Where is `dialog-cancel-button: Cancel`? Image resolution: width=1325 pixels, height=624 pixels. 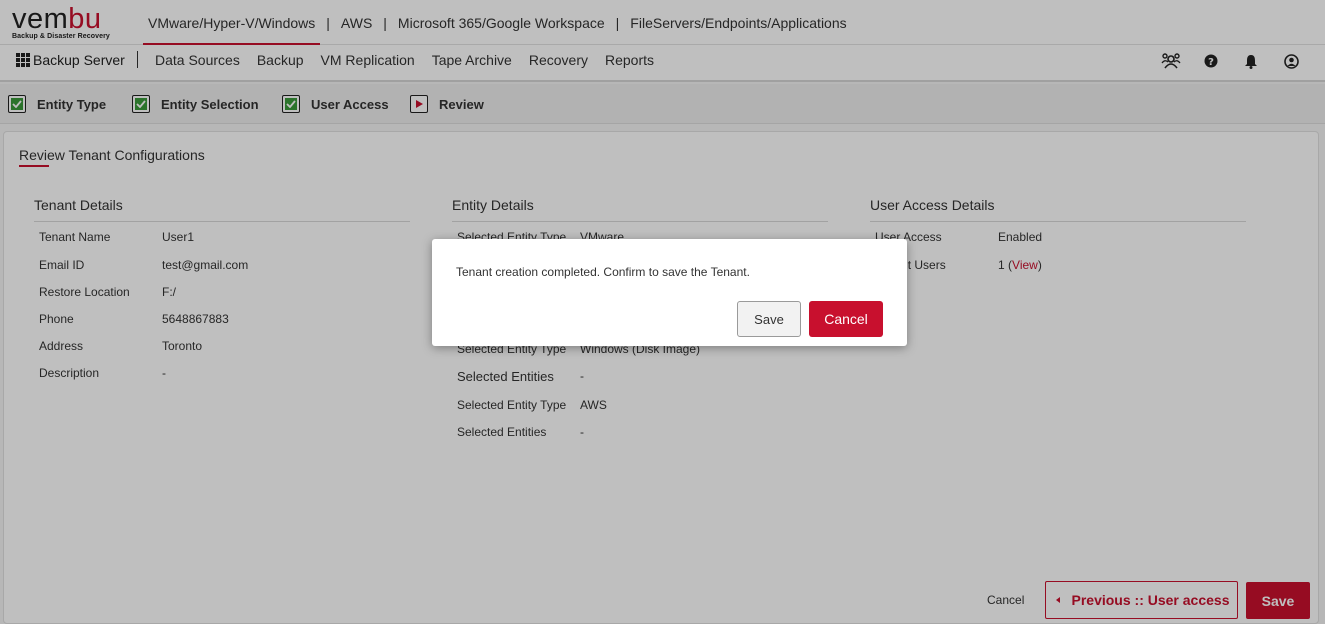
dialog-cancel-button: Cancel is located at coordinates (846, 319).